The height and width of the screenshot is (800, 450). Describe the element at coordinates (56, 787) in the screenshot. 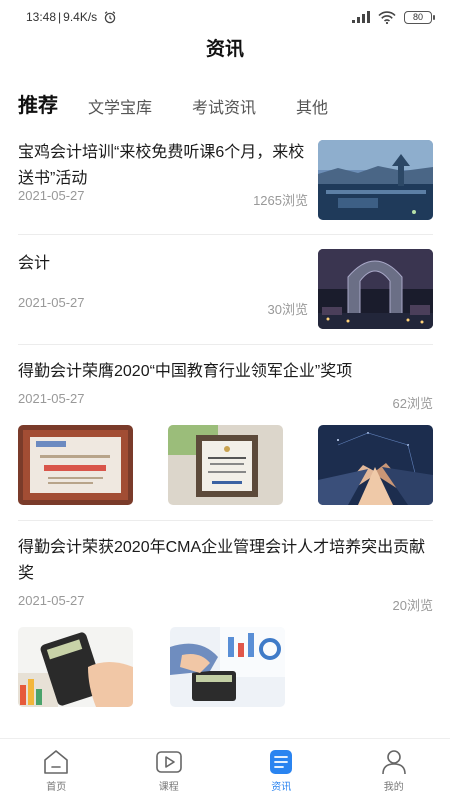

I see `nav-home-label: 首页` at that location.